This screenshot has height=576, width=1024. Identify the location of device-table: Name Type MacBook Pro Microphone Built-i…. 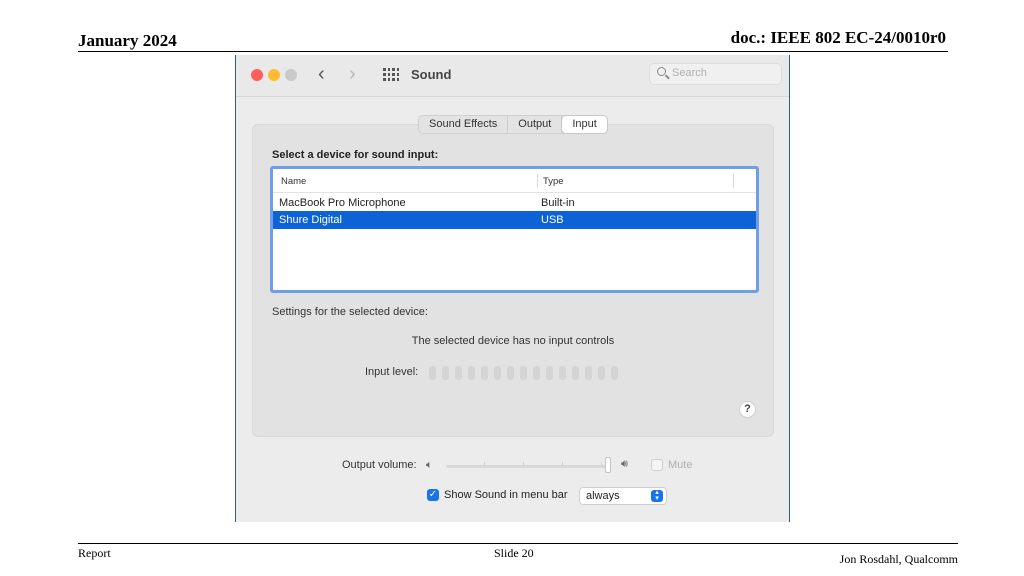
(514, 229).